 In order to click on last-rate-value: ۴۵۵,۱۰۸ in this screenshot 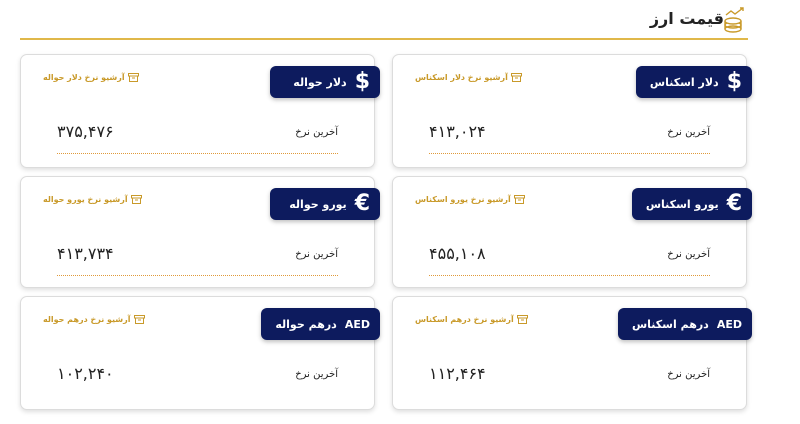, I will do `click(457, 253)`.